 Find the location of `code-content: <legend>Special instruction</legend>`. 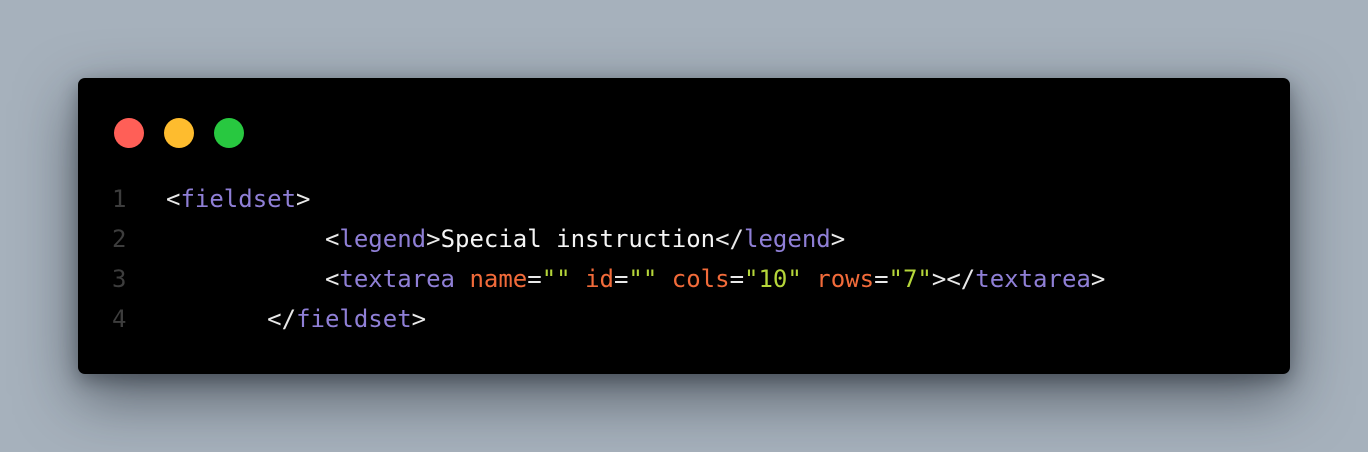

code-content: <legend>Special instruction</legend> is located at coordinates (505, 239).